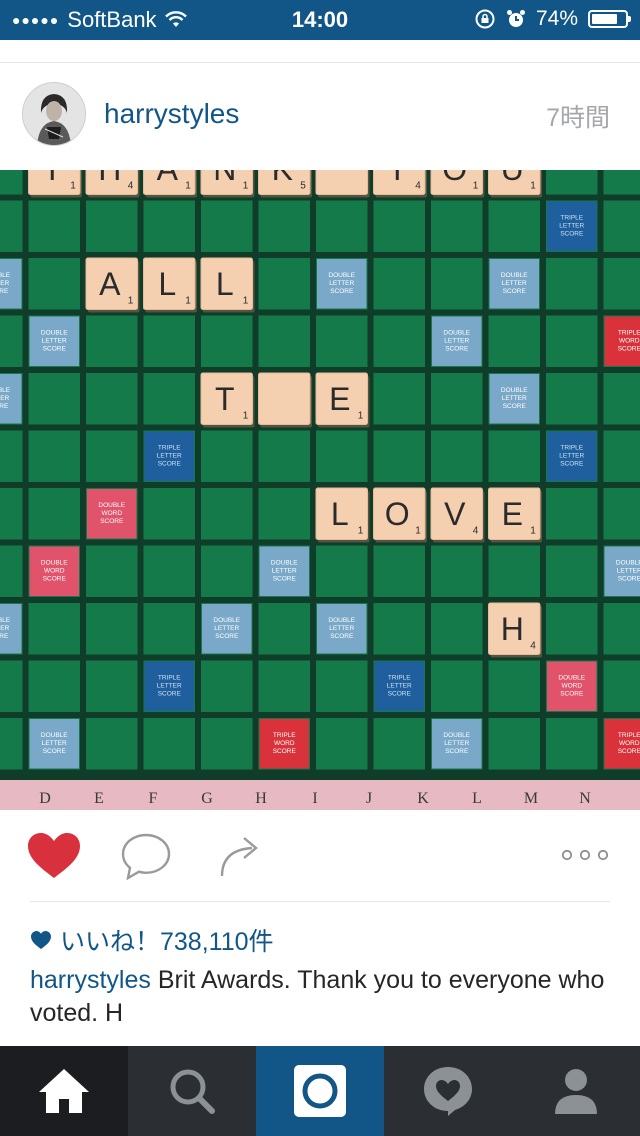 This screenshot has width=640, height=1136. I want to click on letter-tile: T1, so click(227, 400).